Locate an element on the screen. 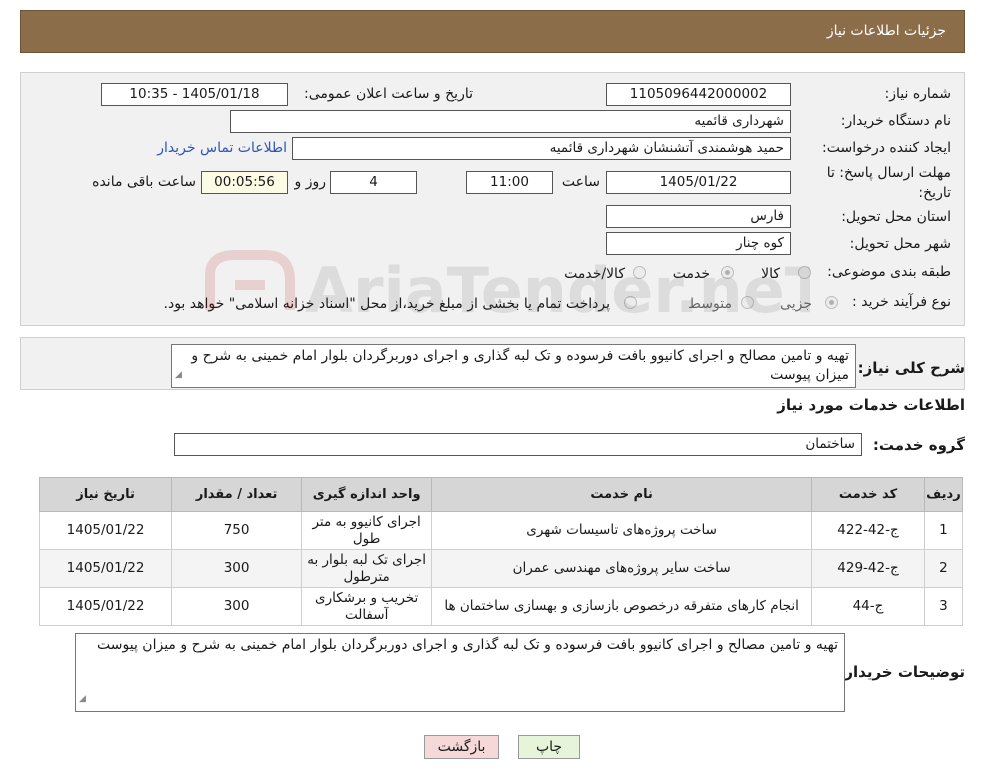 This screenshot has height=780, width=985. days-field: 4 is located at coordinates (373, 182).